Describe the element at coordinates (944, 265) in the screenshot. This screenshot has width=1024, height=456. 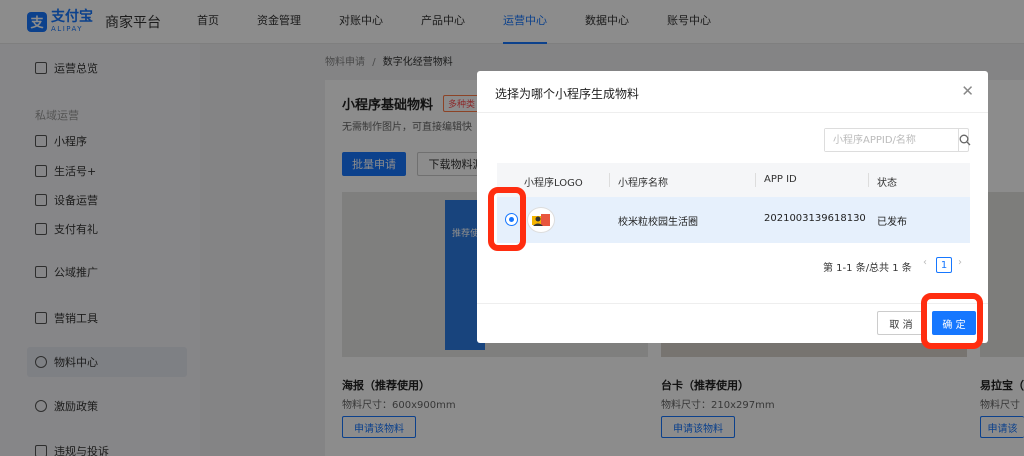
I see `page-number-current: 1` at that location.